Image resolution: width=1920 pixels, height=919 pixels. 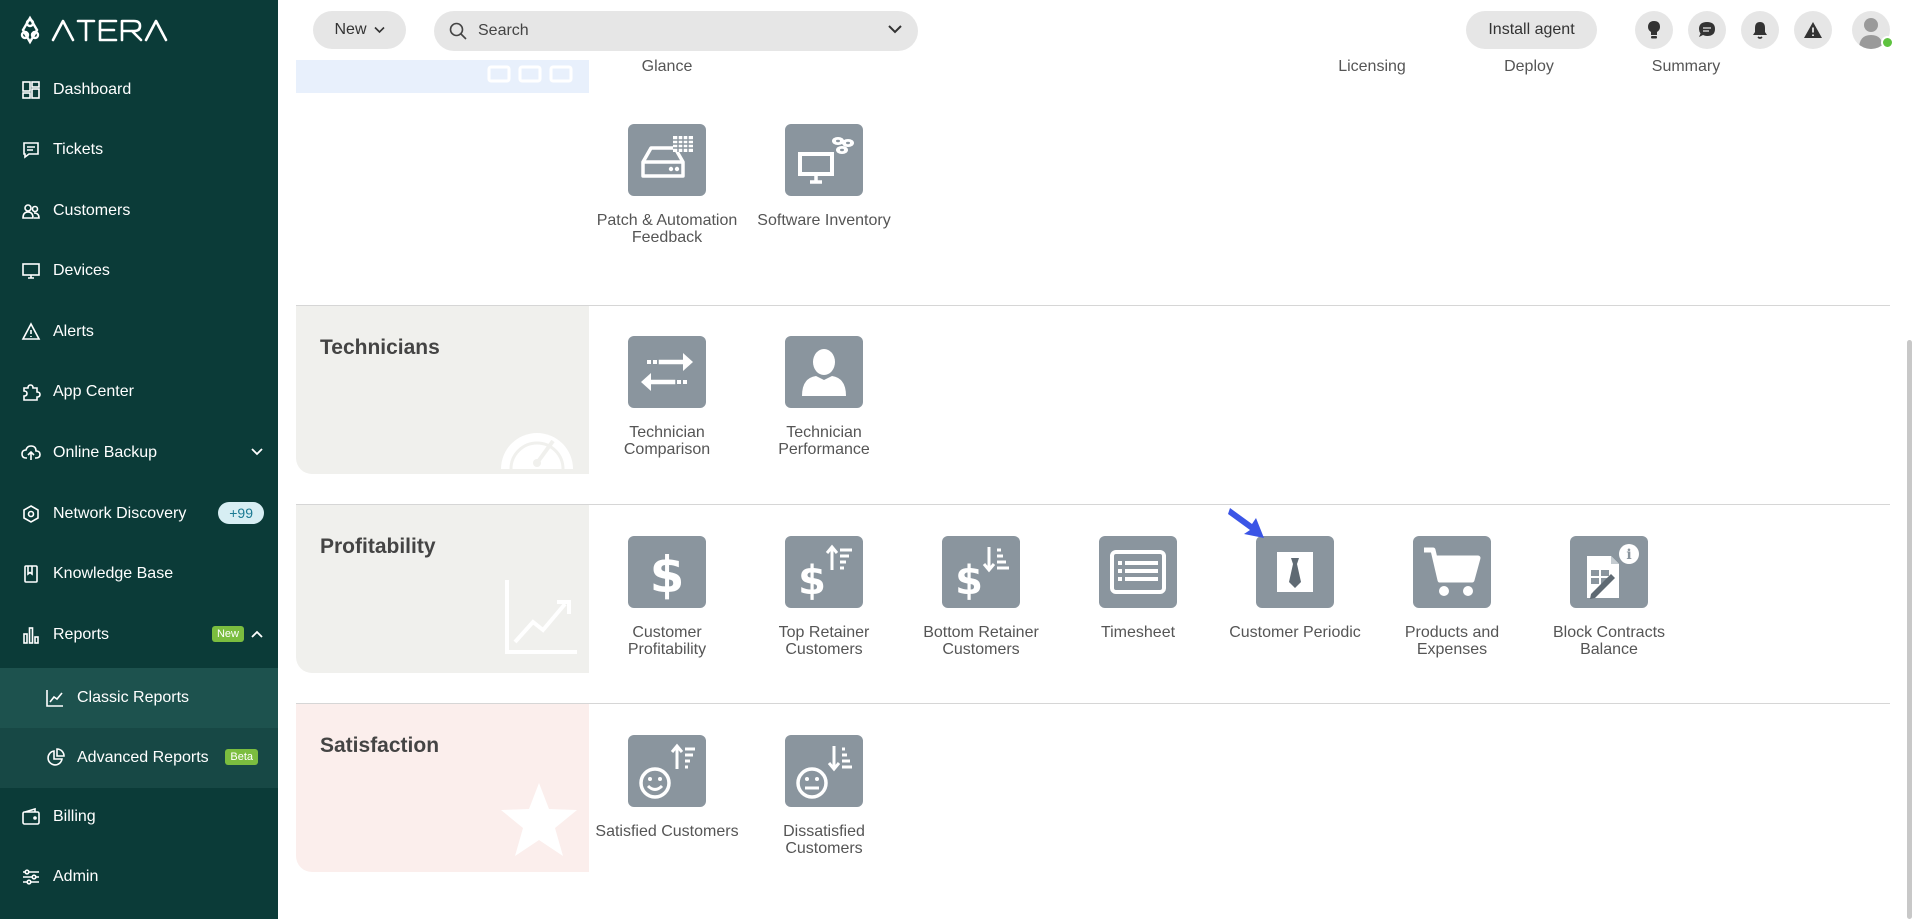 What do you see at coordinates (31, 332) in the screenshot?
I see `alert-triangle-icon` at bounding box center [31, 332].